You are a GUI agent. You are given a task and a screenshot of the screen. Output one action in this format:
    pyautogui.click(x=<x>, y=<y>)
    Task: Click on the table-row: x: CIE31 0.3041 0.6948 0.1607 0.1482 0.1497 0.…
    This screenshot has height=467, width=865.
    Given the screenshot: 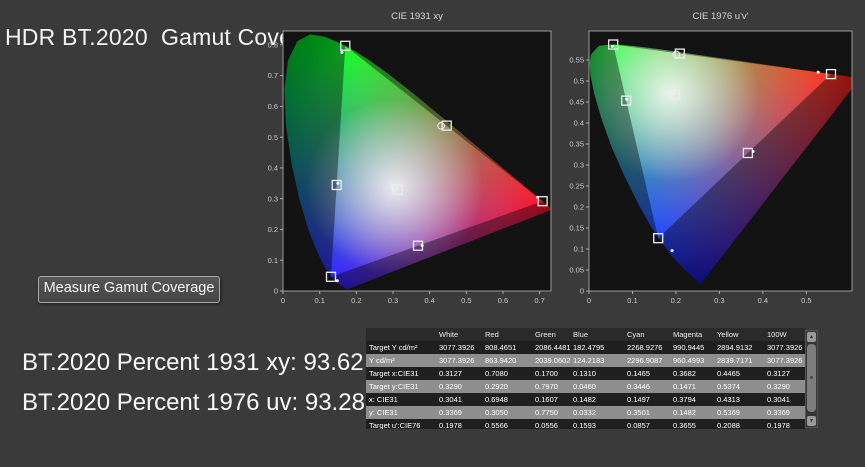 What is the action you would take?
    pyautogui.click(x=585, y=399)
    